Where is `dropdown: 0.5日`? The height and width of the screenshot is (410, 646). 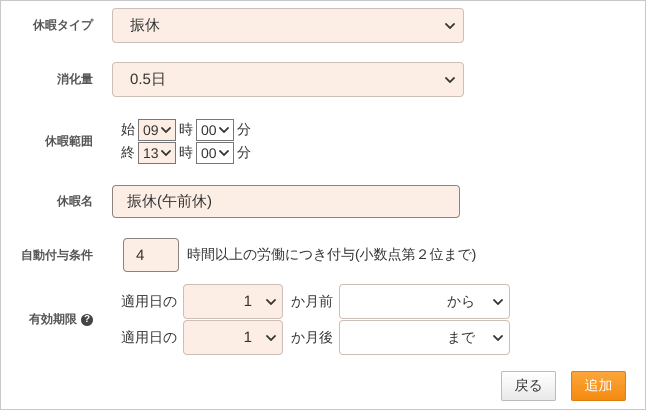
dropdown: 0.5日 is located at coordinates (288, 79).